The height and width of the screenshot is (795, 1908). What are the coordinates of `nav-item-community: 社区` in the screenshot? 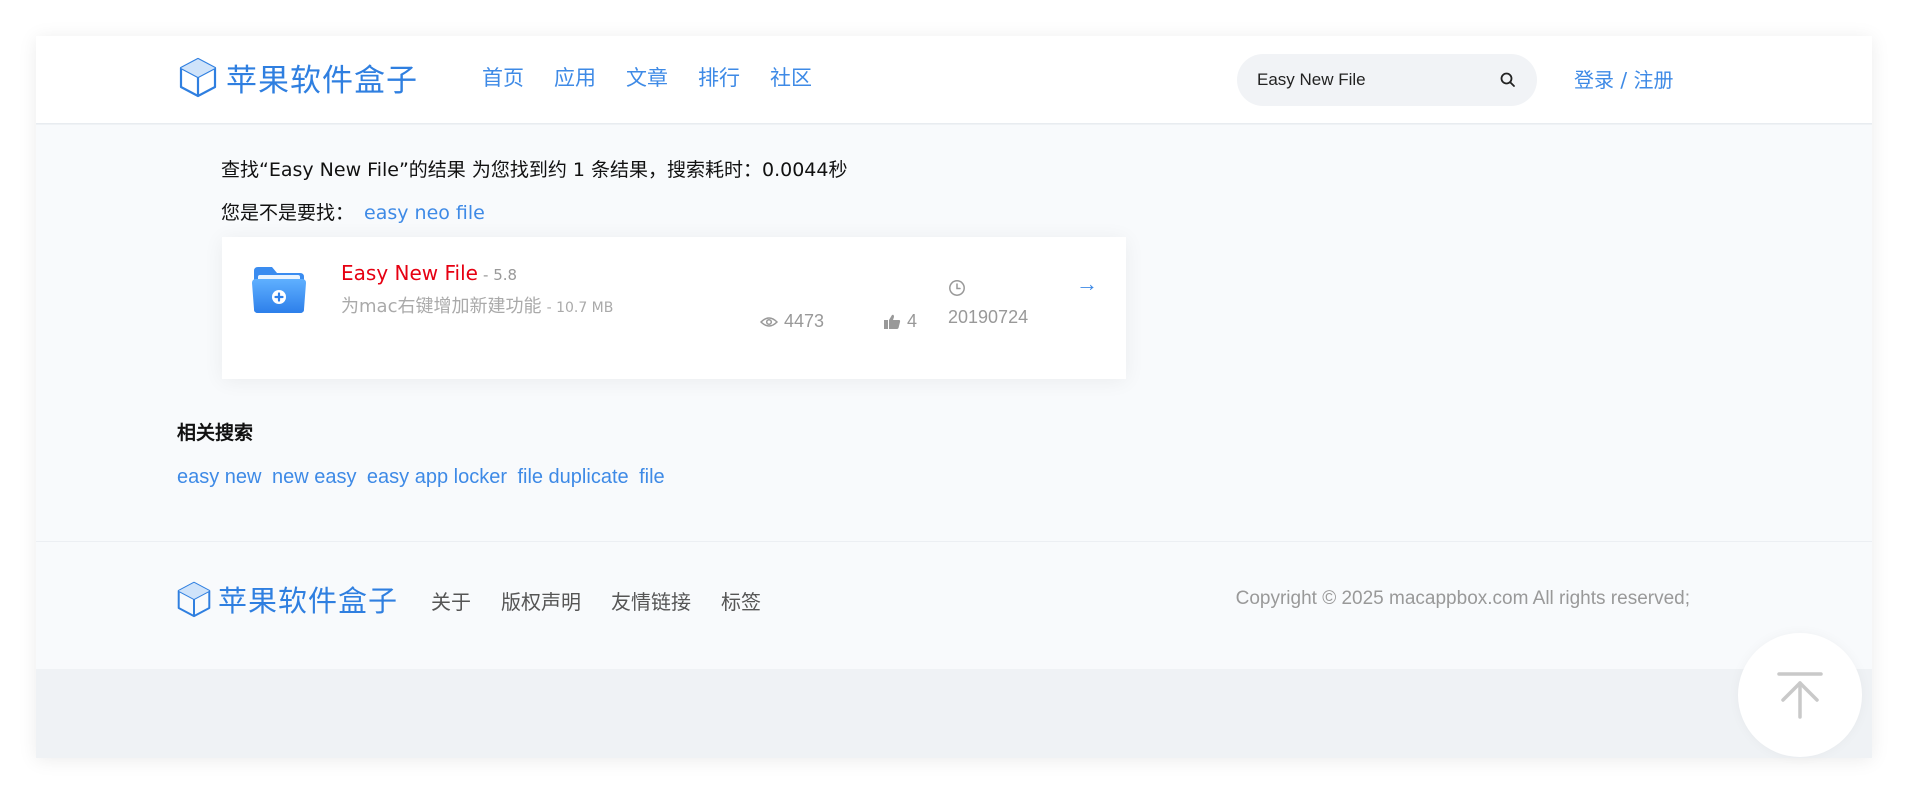 It's located at (791, 77).